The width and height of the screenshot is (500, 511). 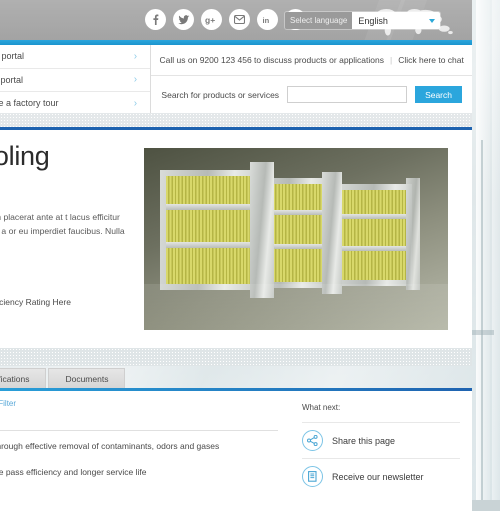 I want to click on sidebar-item-label: Careers portal, so click(x=12, y=79).